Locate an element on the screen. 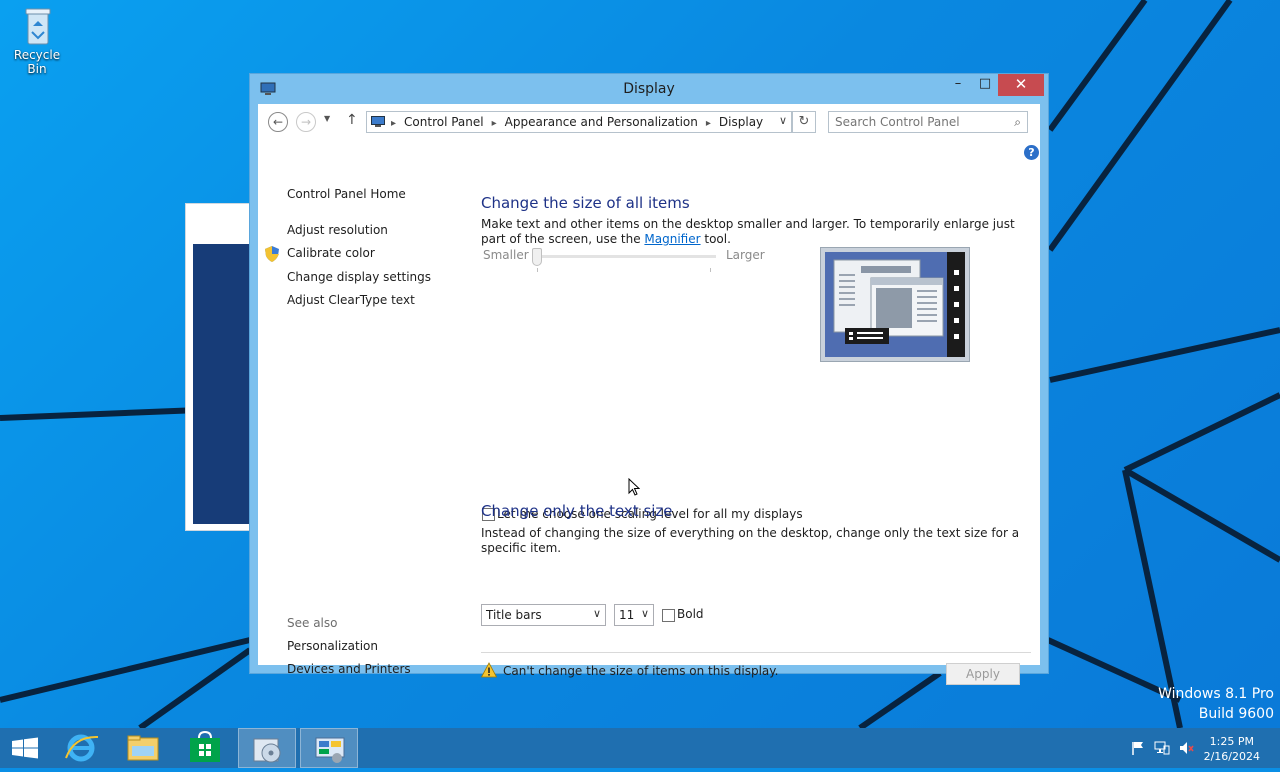 Image resolution: width=1280 pixels, height=772 pixels. sidebar-calibrate-color: Calibrate color is located at coordinates (331, 253).